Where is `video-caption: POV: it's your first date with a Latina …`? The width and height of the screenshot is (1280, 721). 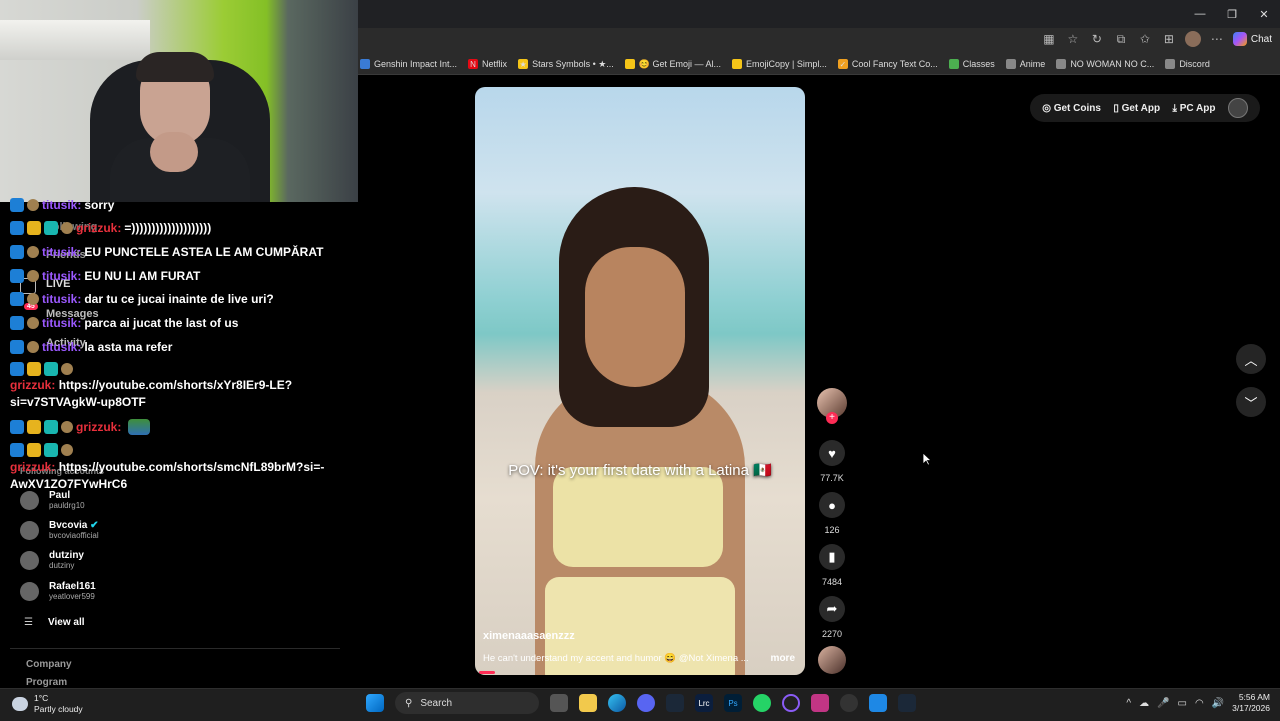 video-caption: POV: it's your first date with a Latina … is located at coordinates (640, 470).